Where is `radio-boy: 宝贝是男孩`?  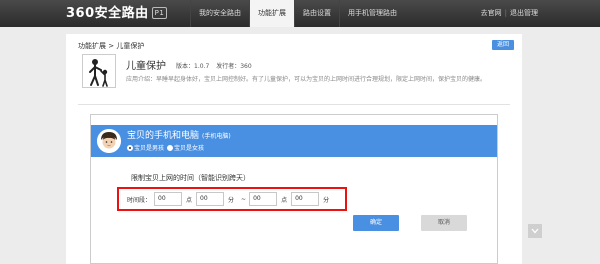 radio-boy: 宝贝是男孩 is located at coordinates (145, 147).